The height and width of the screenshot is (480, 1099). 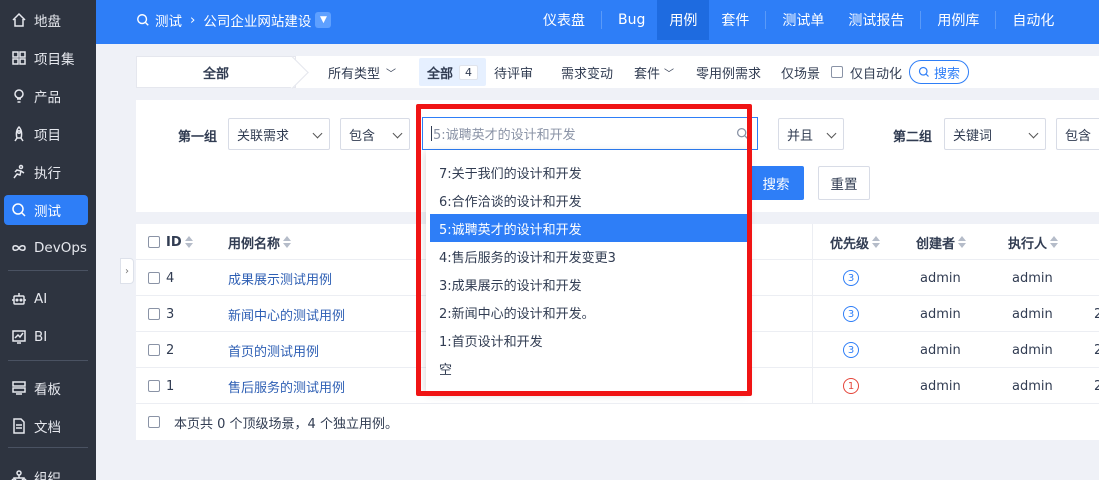 I want to click on column-header-name: 用例名称, so click(x=260, y=242).